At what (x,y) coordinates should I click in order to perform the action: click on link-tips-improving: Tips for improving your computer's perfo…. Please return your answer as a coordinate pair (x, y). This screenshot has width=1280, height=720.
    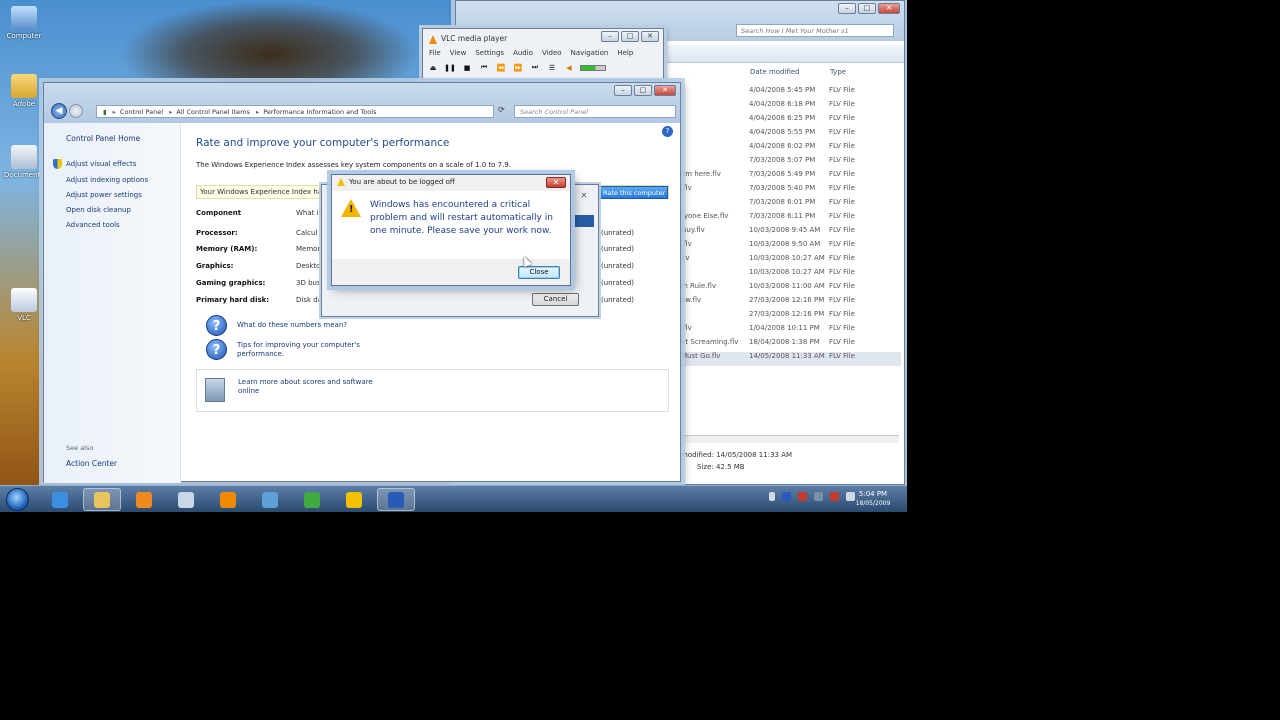
    Looking at the image, I should click on (307, 350).